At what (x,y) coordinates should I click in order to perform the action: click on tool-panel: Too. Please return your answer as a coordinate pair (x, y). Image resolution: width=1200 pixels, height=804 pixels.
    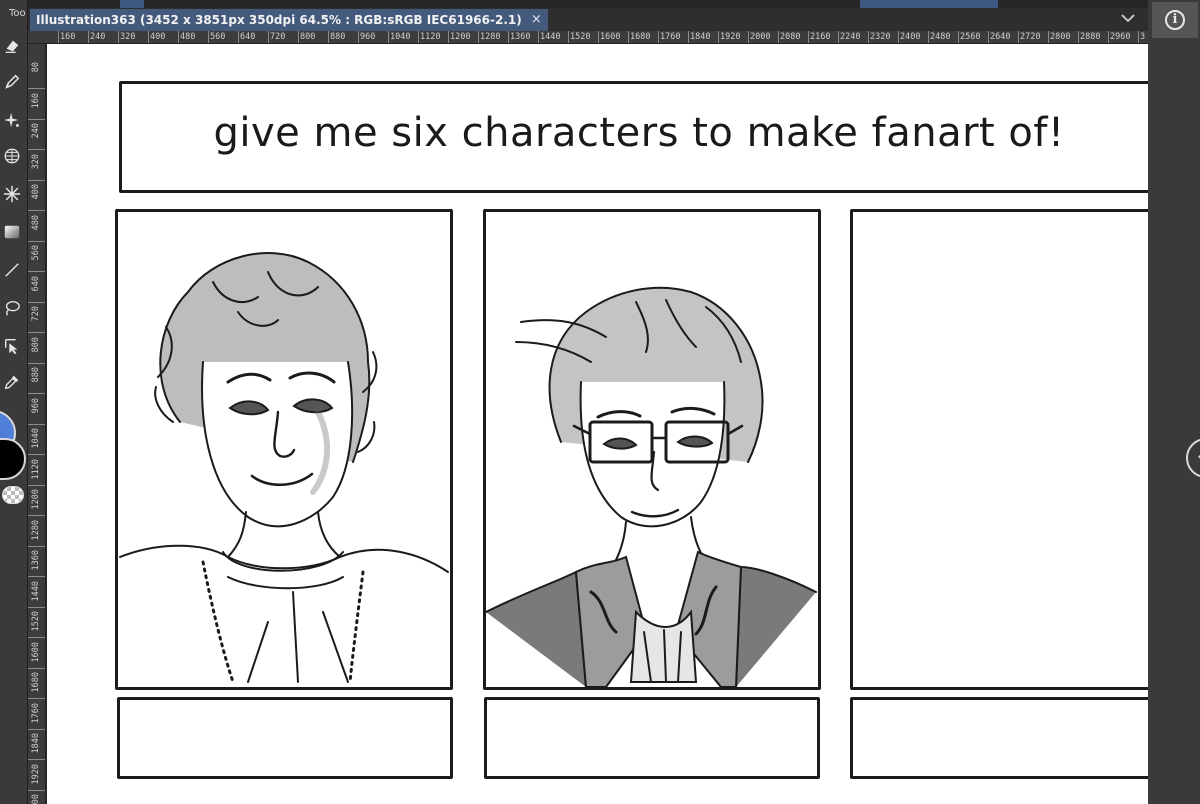
    Looking at the image, I should click on (14, 402).